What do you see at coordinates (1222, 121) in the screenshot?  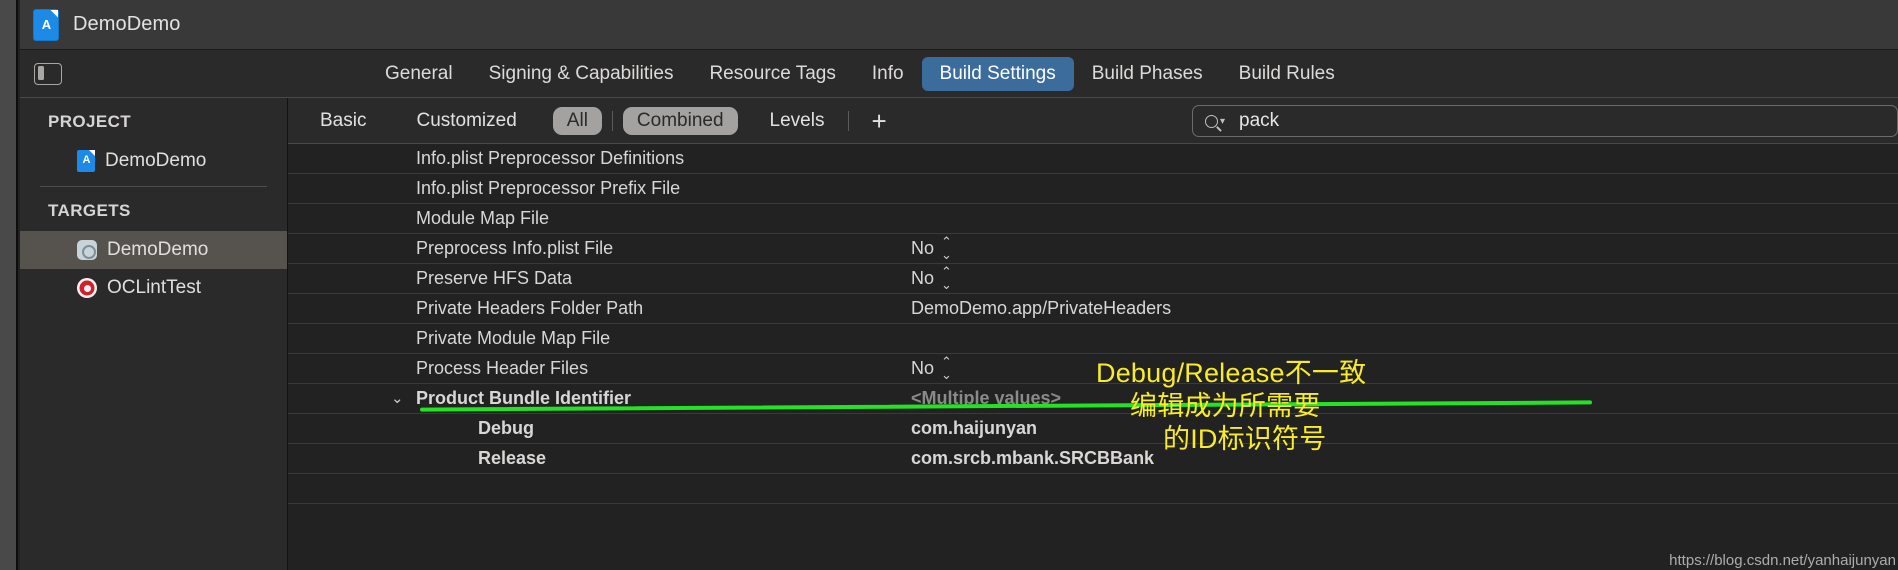 I see `chevron-down-icon: ▾` at bounding box center [1222, 121].